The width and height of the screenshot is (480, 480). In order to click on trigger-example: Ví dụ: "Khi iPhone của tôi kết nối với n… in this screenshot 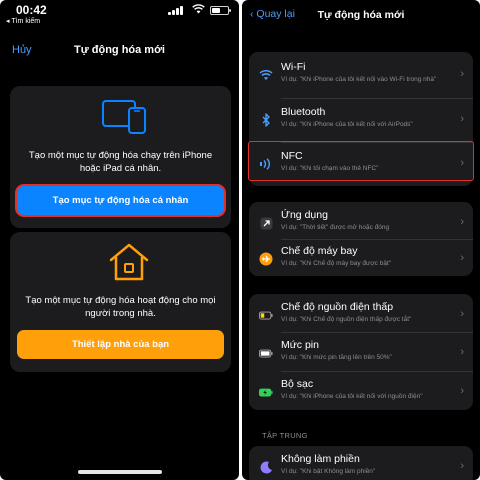, I will do `click(352, 396)`.